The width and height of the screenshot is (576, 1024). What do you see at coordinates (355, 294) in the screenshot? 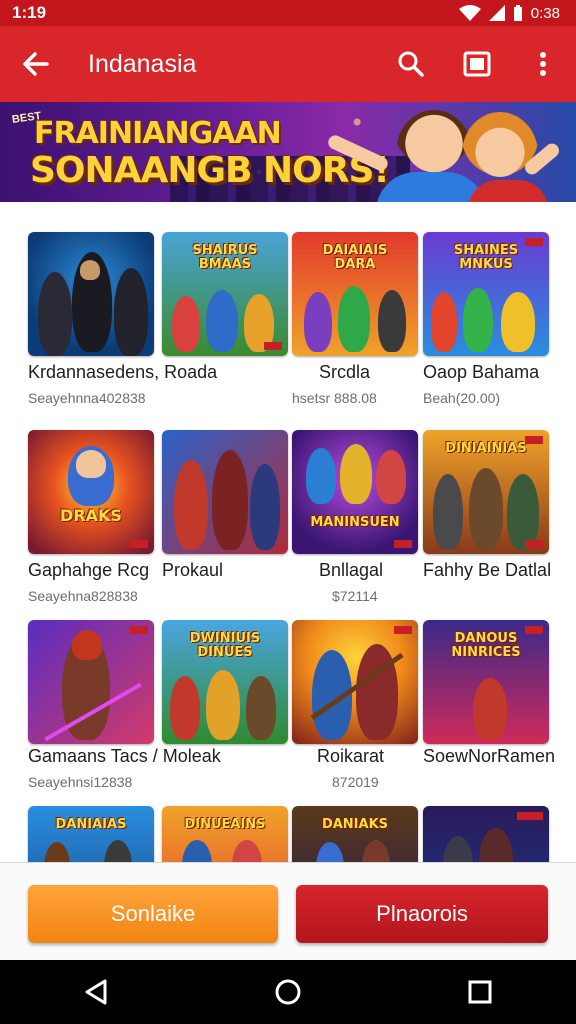
I see `game-tile: DAIAIAIS DARA` at bounding box center [355, 294].